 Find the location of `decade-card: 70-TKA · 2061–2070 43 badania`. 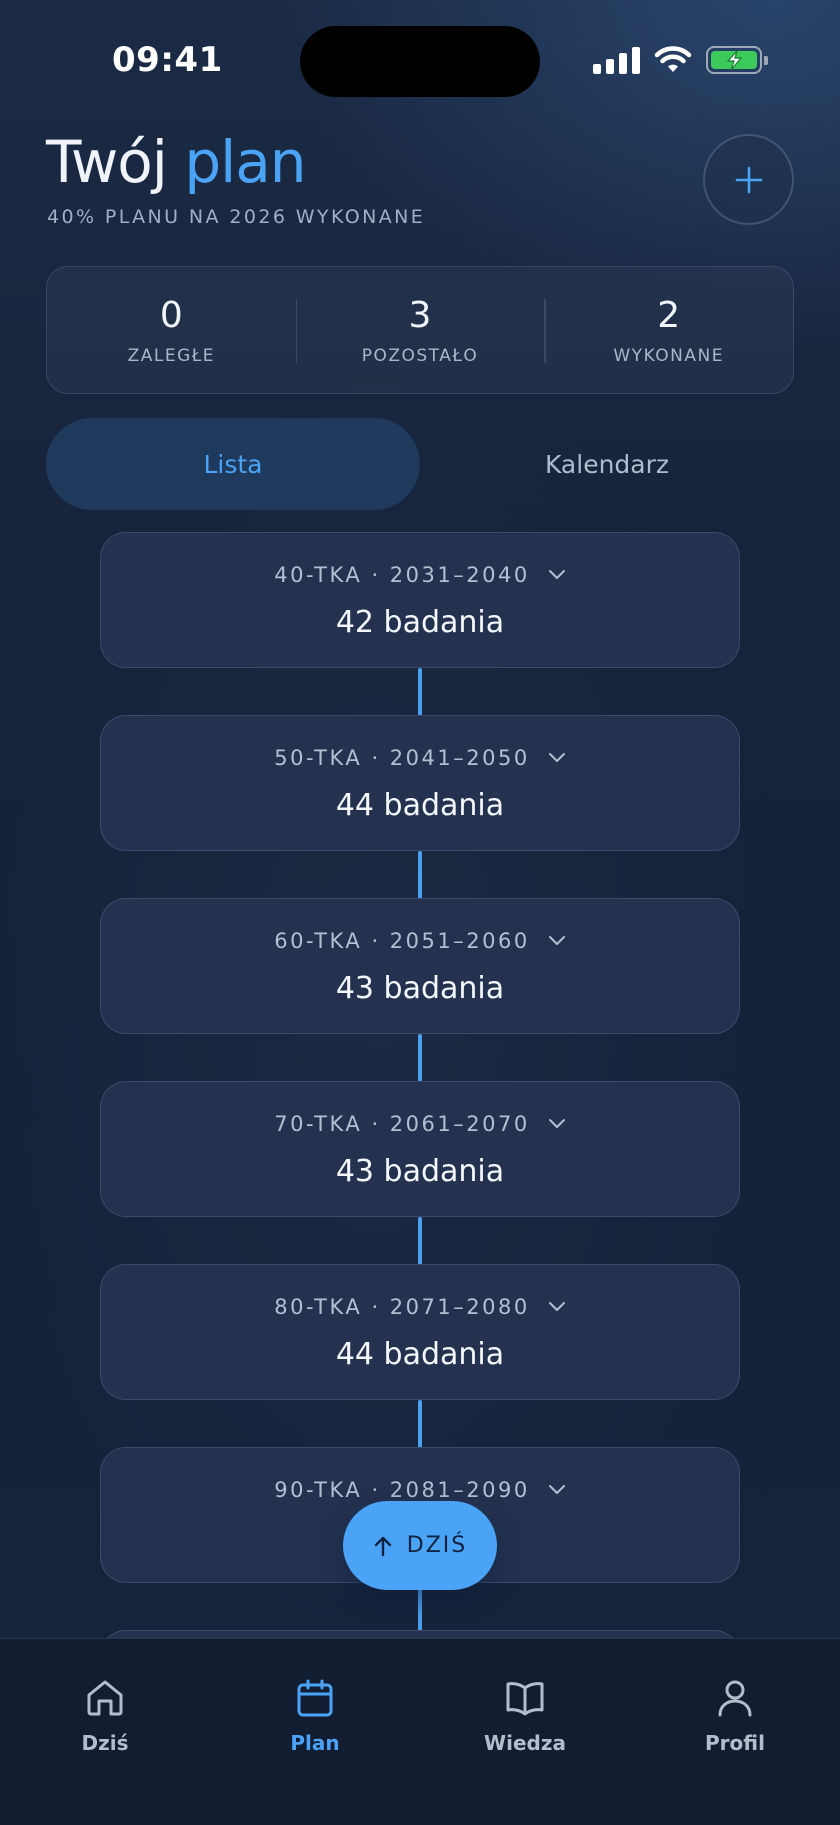

decade-card: 70-TKA · 2061–2070 43 badania is located at coordinates (420, 1149).